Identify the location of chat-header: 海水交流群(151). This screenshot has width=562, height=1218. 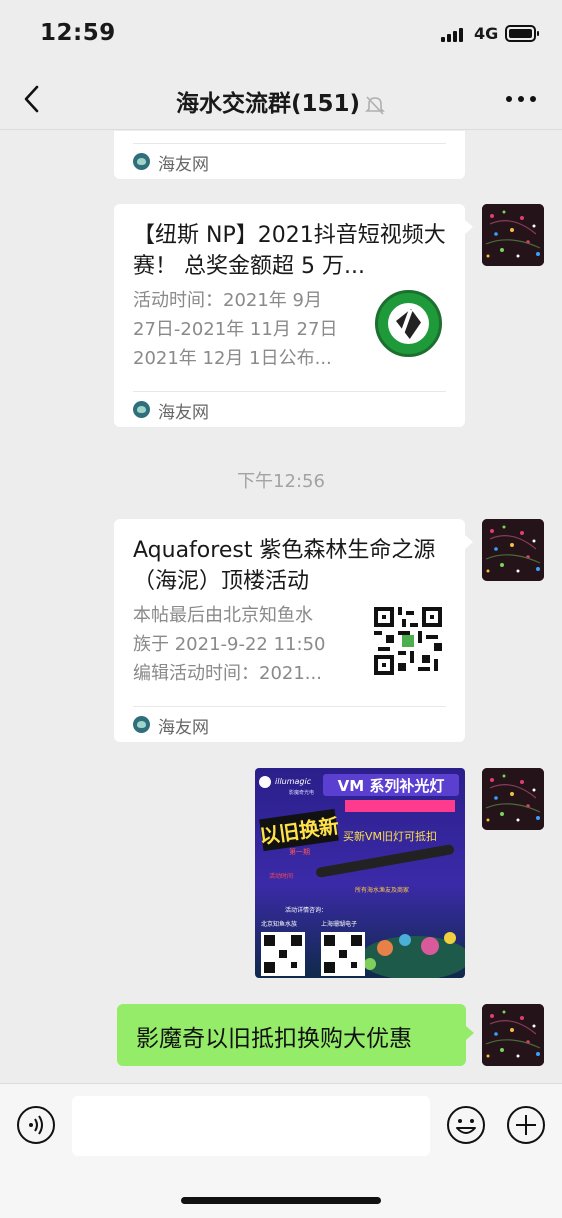
(281, 100).